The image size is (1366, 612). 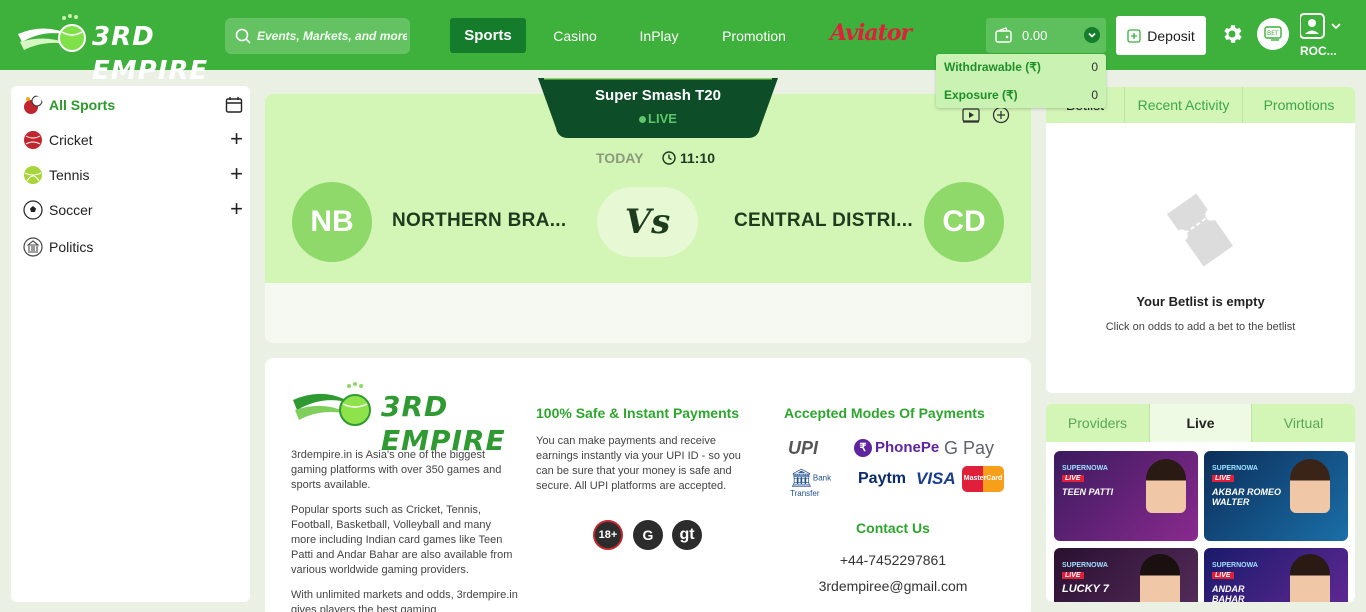 What do you see at coordinates (754, 35) in the screenshot?
I see `nav-promotion: Promotion` at bounding box center [754, 35].